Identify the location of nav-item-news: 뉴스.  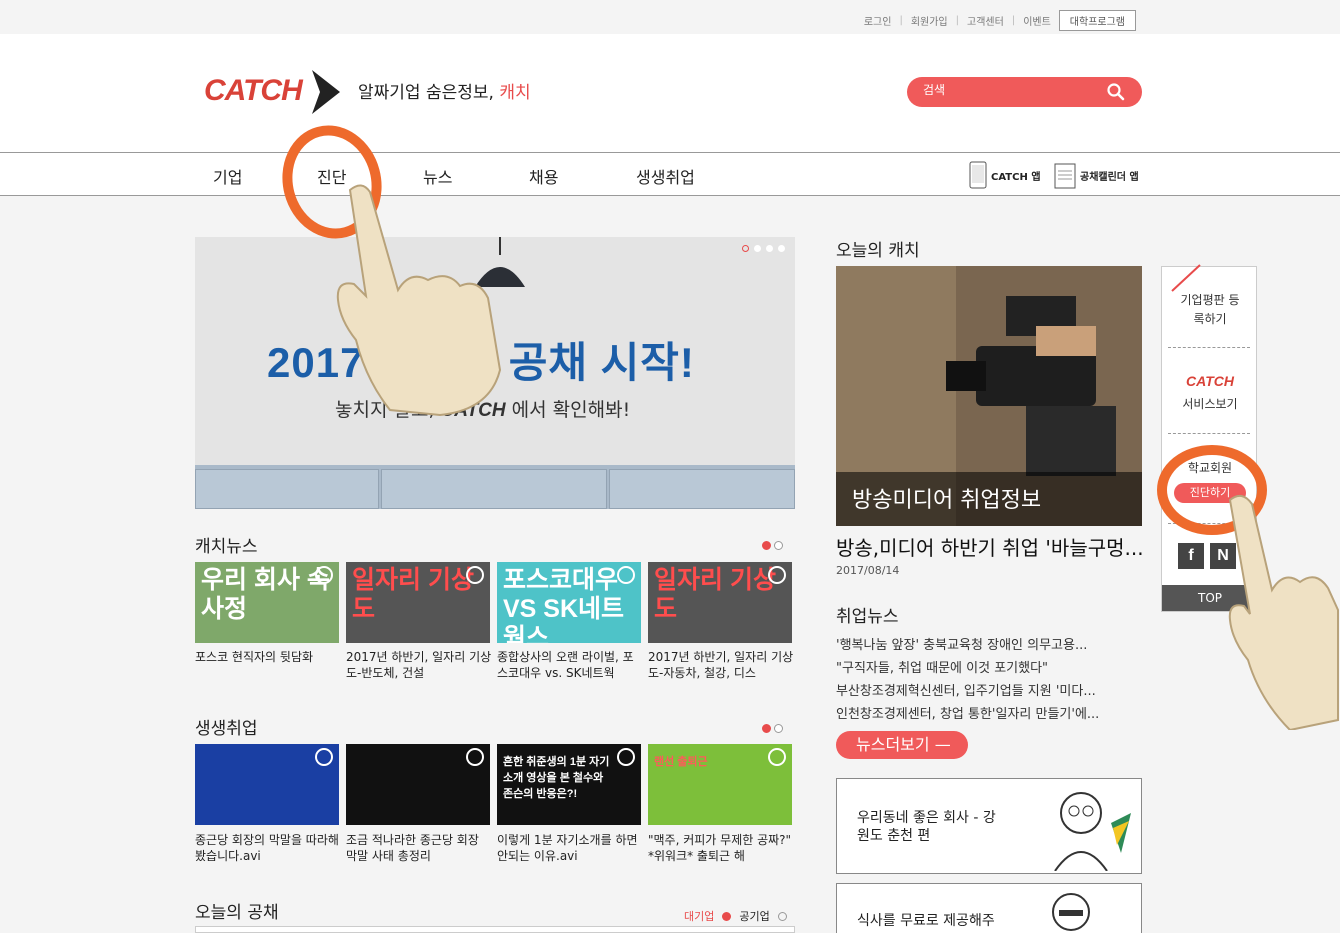
(437, 176).